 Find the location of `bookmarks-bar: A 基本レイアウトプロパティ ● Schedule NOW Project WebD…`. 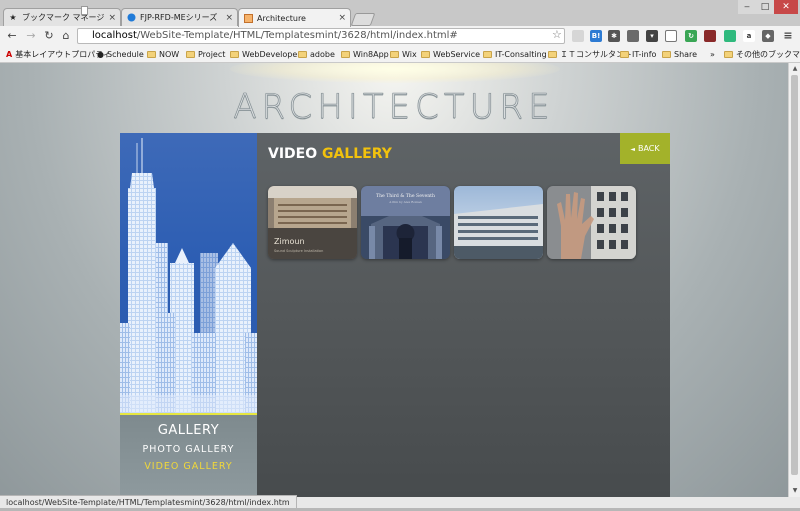

bookmarks-bar: A 基本レイアウトプロパティ ● Schedule NOW Project WebD… is located at coordinates (400, 54).